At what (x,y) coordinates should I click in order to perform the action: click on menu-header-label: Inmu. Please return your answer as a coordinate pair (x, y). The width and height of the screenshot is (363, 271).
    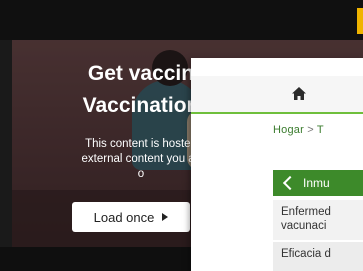
    Looking at the image, I should click on (316, 183).